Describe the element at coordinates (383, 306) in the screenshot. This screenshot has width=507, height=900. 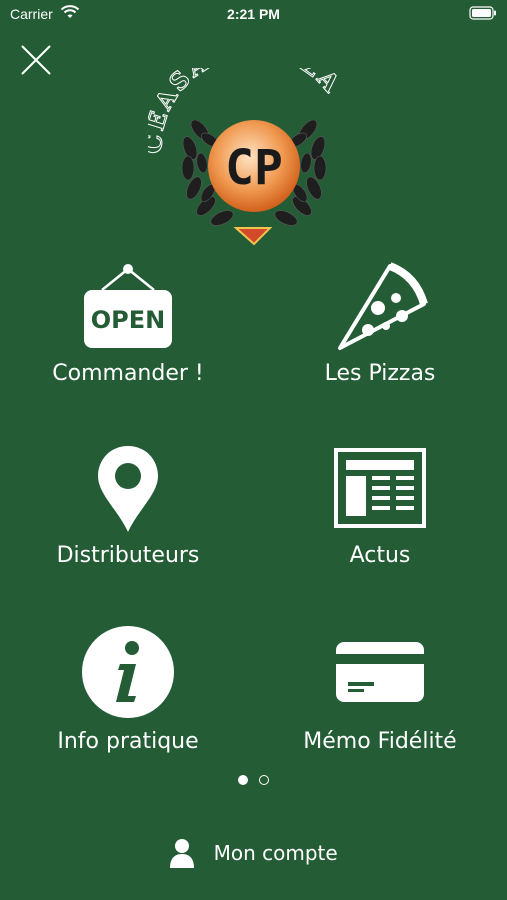
I see `pizza-slice-icon` at that location.